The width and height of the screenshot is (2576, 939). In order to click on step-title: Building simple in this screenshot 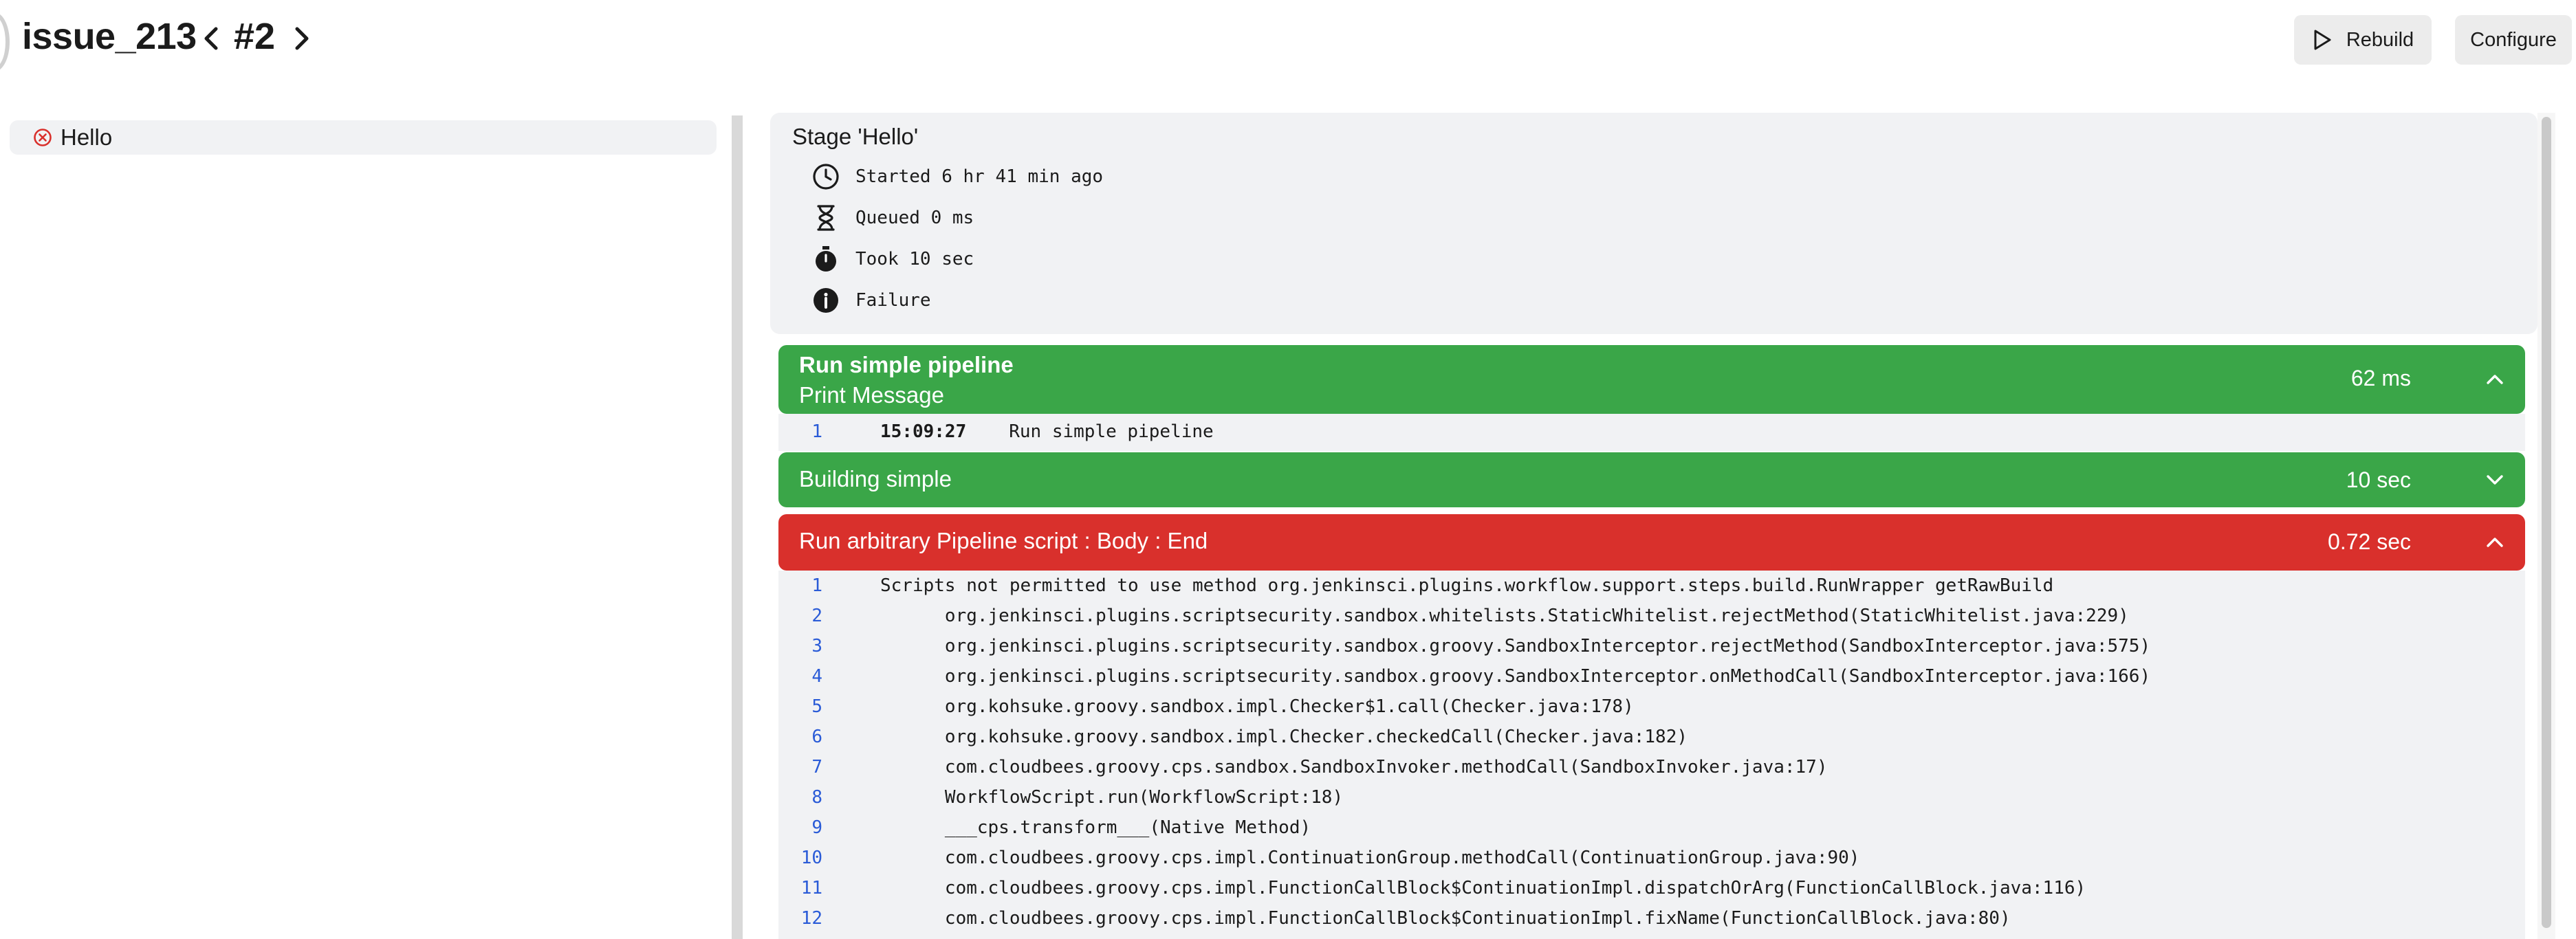, I will do `click(875, 478)`.